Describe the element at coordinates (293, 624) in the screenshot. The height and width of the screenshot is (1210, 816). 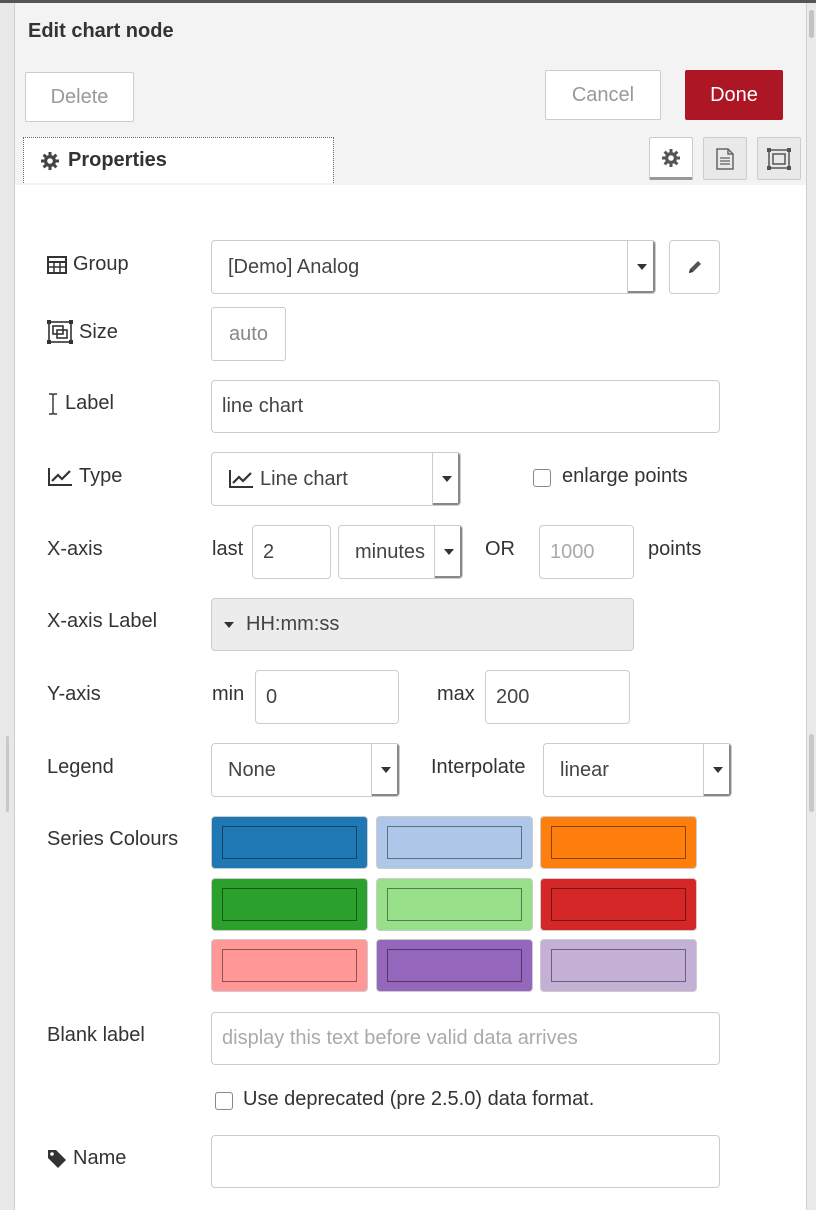
I see `xaxis-format-value: HH:mm:ss` at that location.